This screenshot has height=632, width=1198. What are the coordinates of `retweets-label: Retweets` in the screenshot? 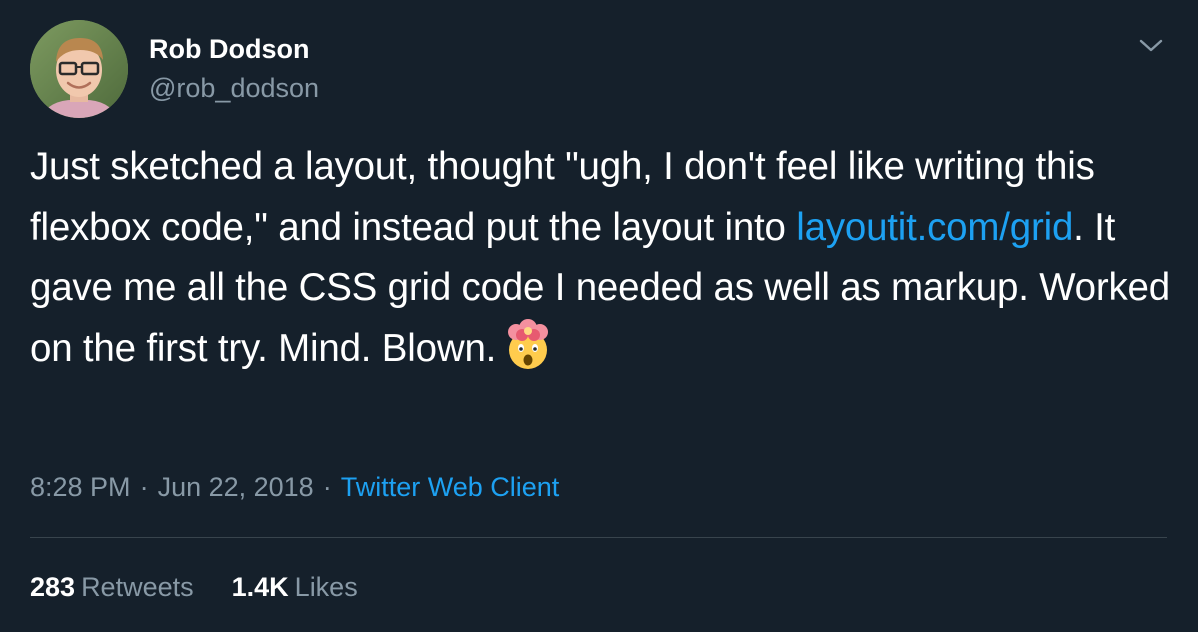 It's located at (137, 587).